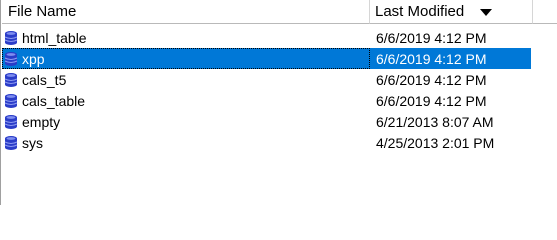 Image resolution: width=557 pixels, height=240 pixels. What do you see at coordinates (186, 142) in the screenshot?
I see `file-name-cell: sys` at bounding box center [186, 142].